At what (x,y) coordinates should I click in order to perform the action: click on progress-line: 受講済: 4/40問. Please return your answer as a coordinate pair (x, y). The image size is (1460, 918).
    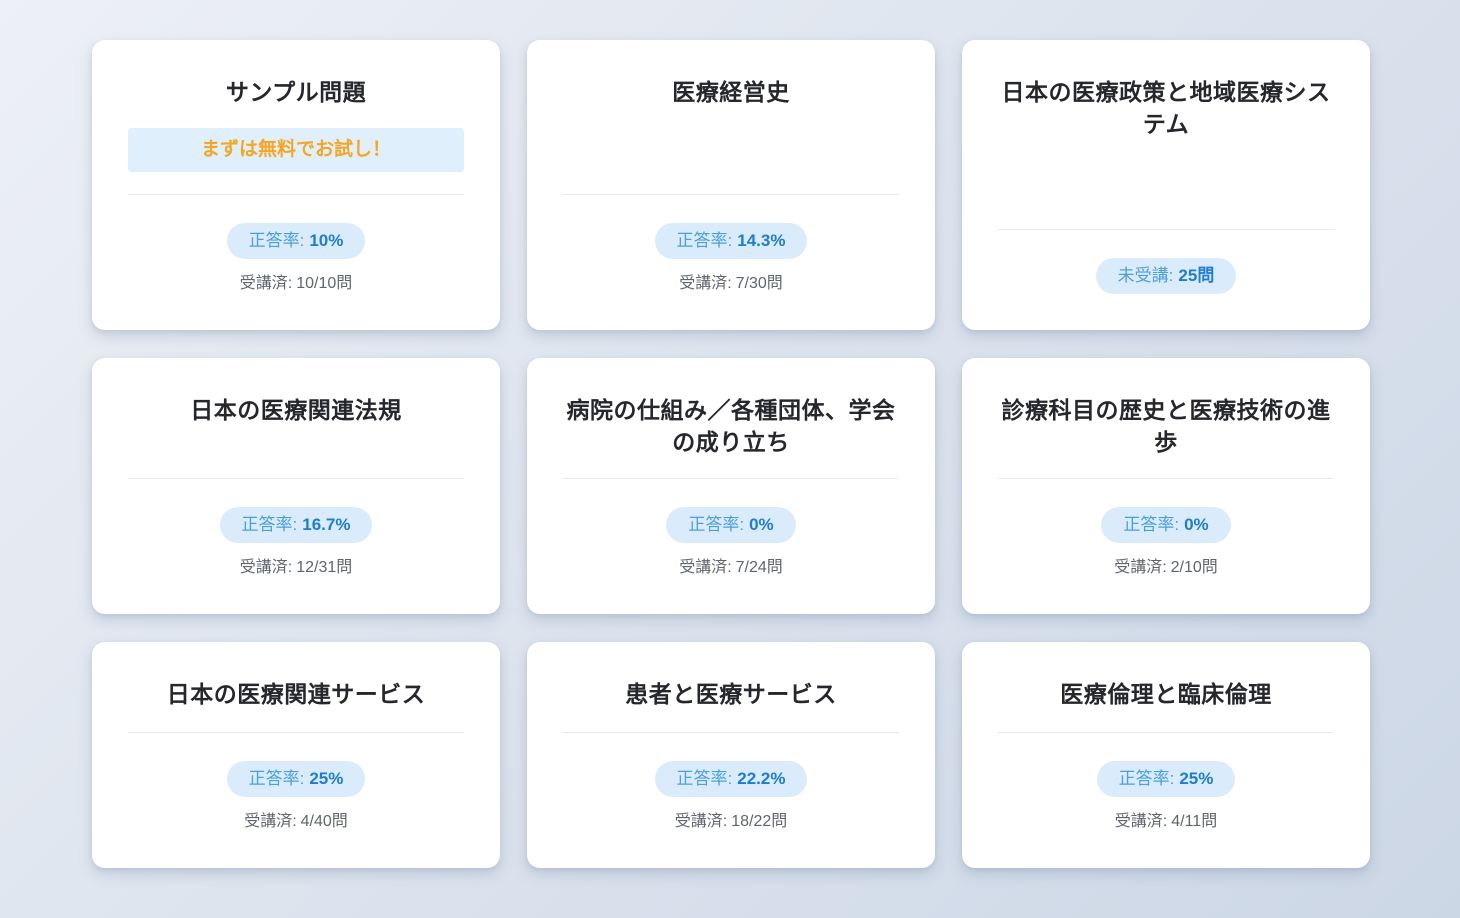
    Looking at the image, I should click on (296, 822).